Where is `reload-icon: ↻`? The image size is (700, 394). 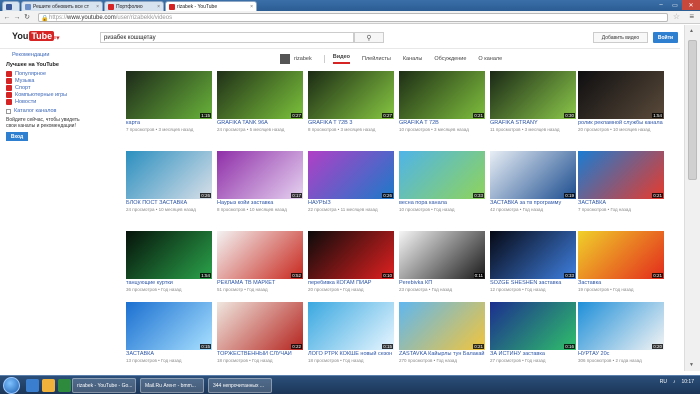 reload-icon: ↻ is located at coordinates (27, 17).